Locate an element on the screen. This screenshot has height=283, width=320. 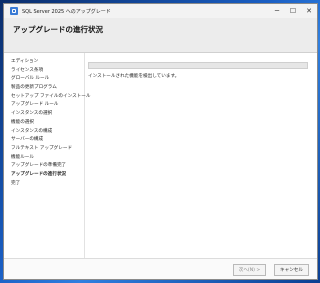
sidebar-step-item: 完了 is located at coordinates (47, 184).